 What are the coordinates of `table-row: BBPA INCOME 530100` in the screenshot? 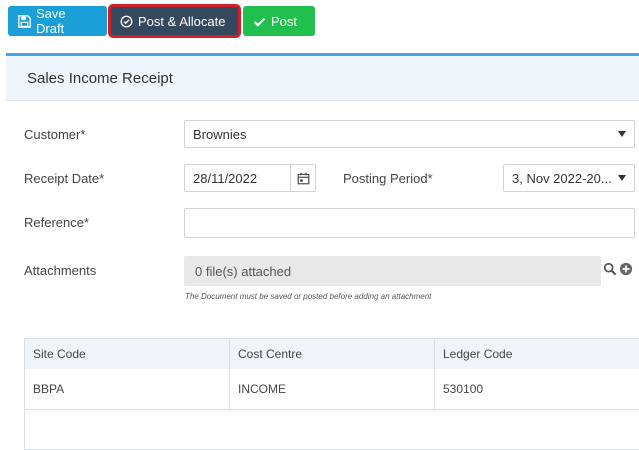 It's located at (332, 389).